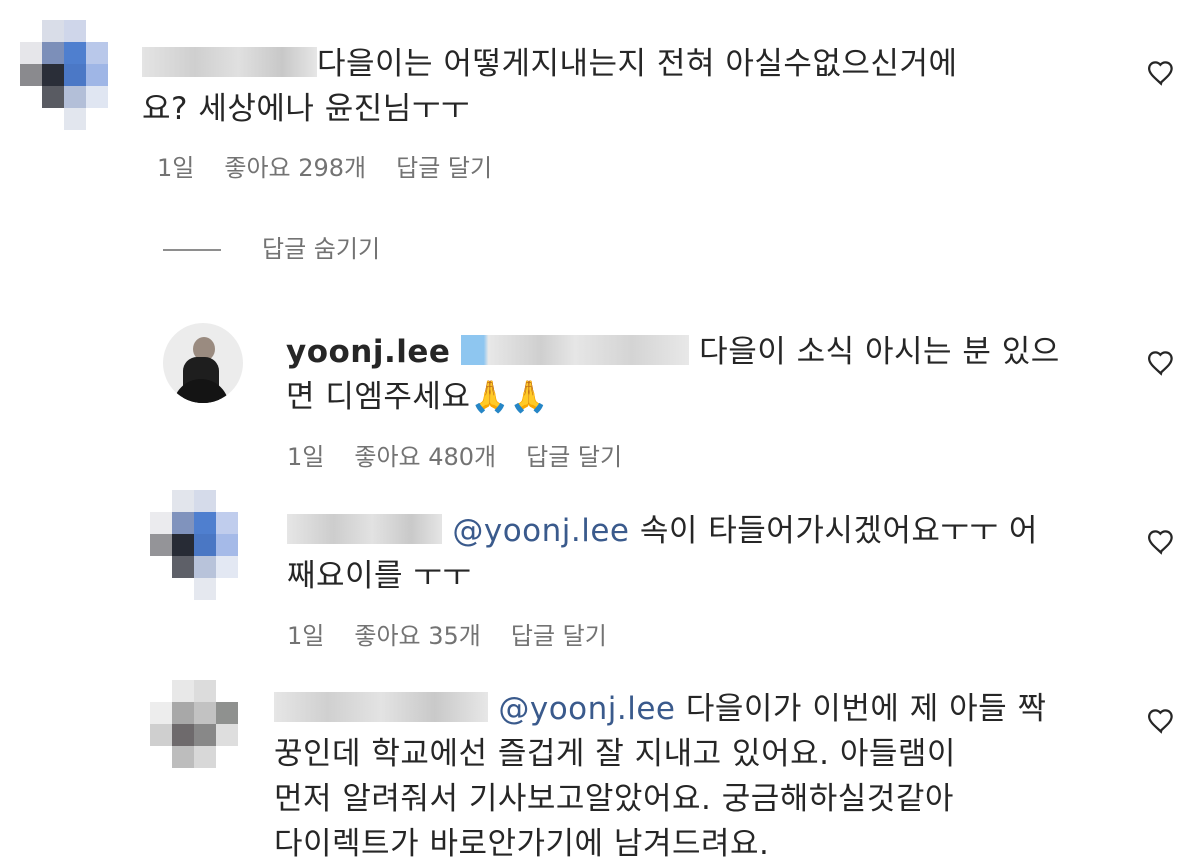 This screenshot has height=867, width=1200. I want to click on likes-count: 좋아요 480개, so click(425, 457).